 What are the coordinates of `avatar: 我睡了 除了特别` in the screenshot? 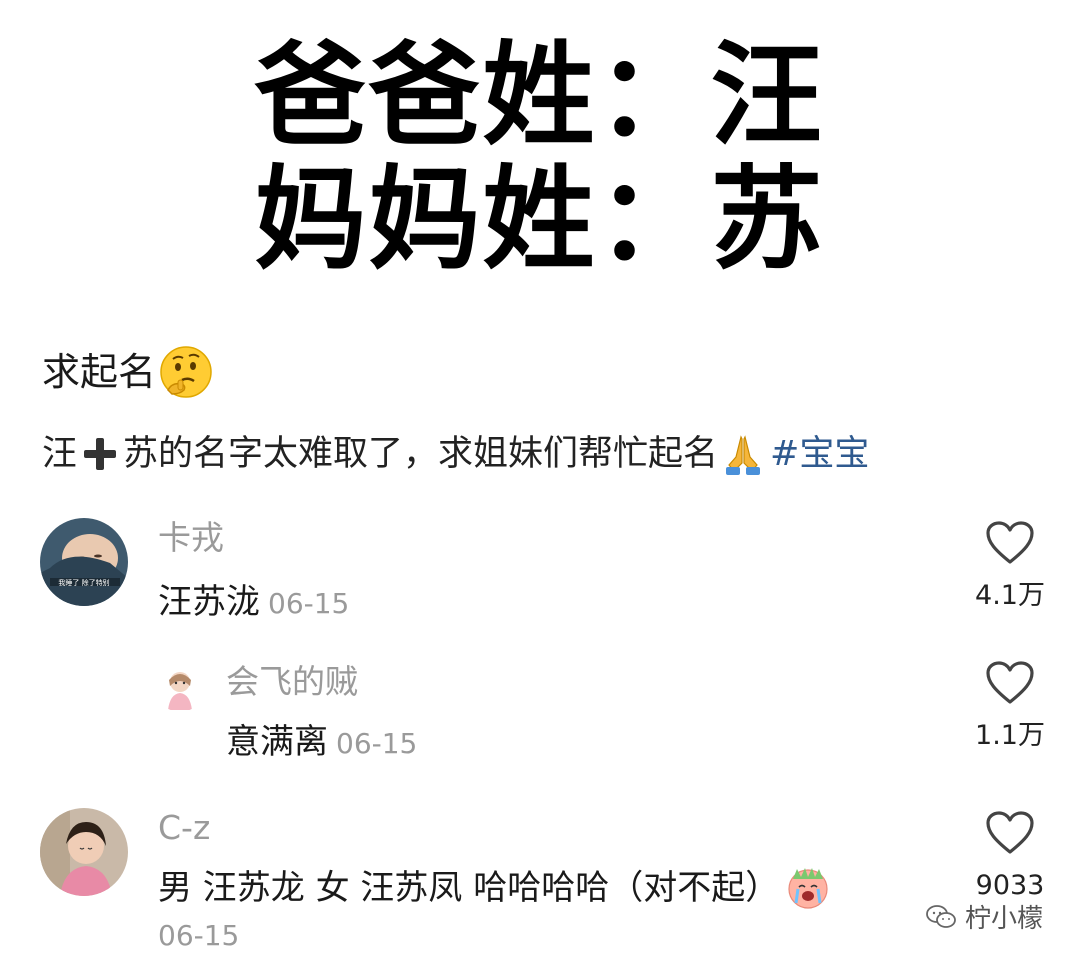 It's located at (84, 562).